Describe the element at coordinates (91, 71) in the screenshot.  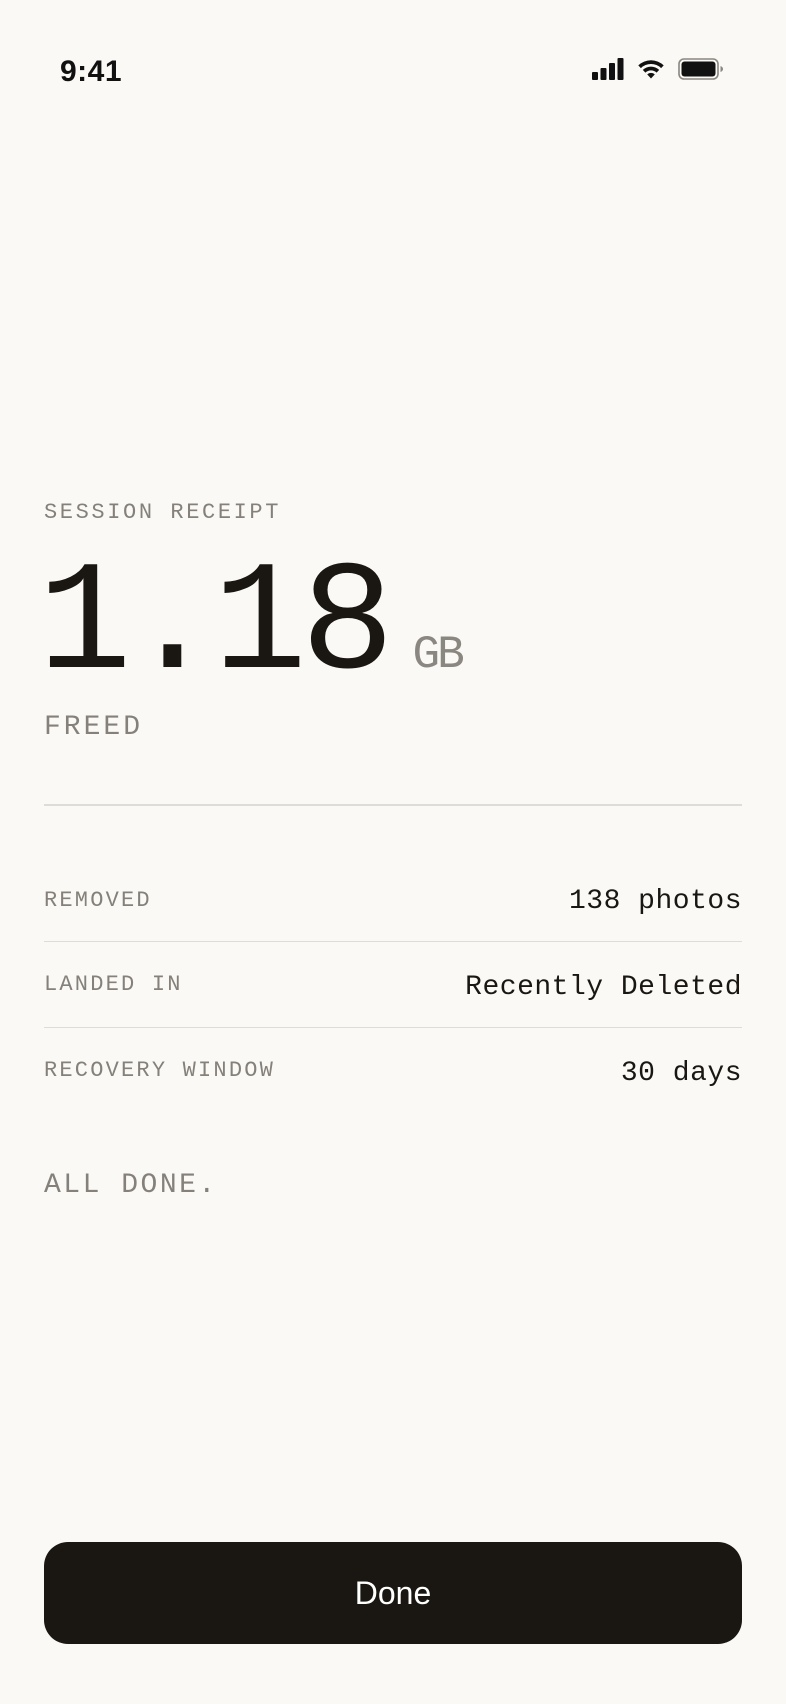
I see `status-time: 9:41` at that location.